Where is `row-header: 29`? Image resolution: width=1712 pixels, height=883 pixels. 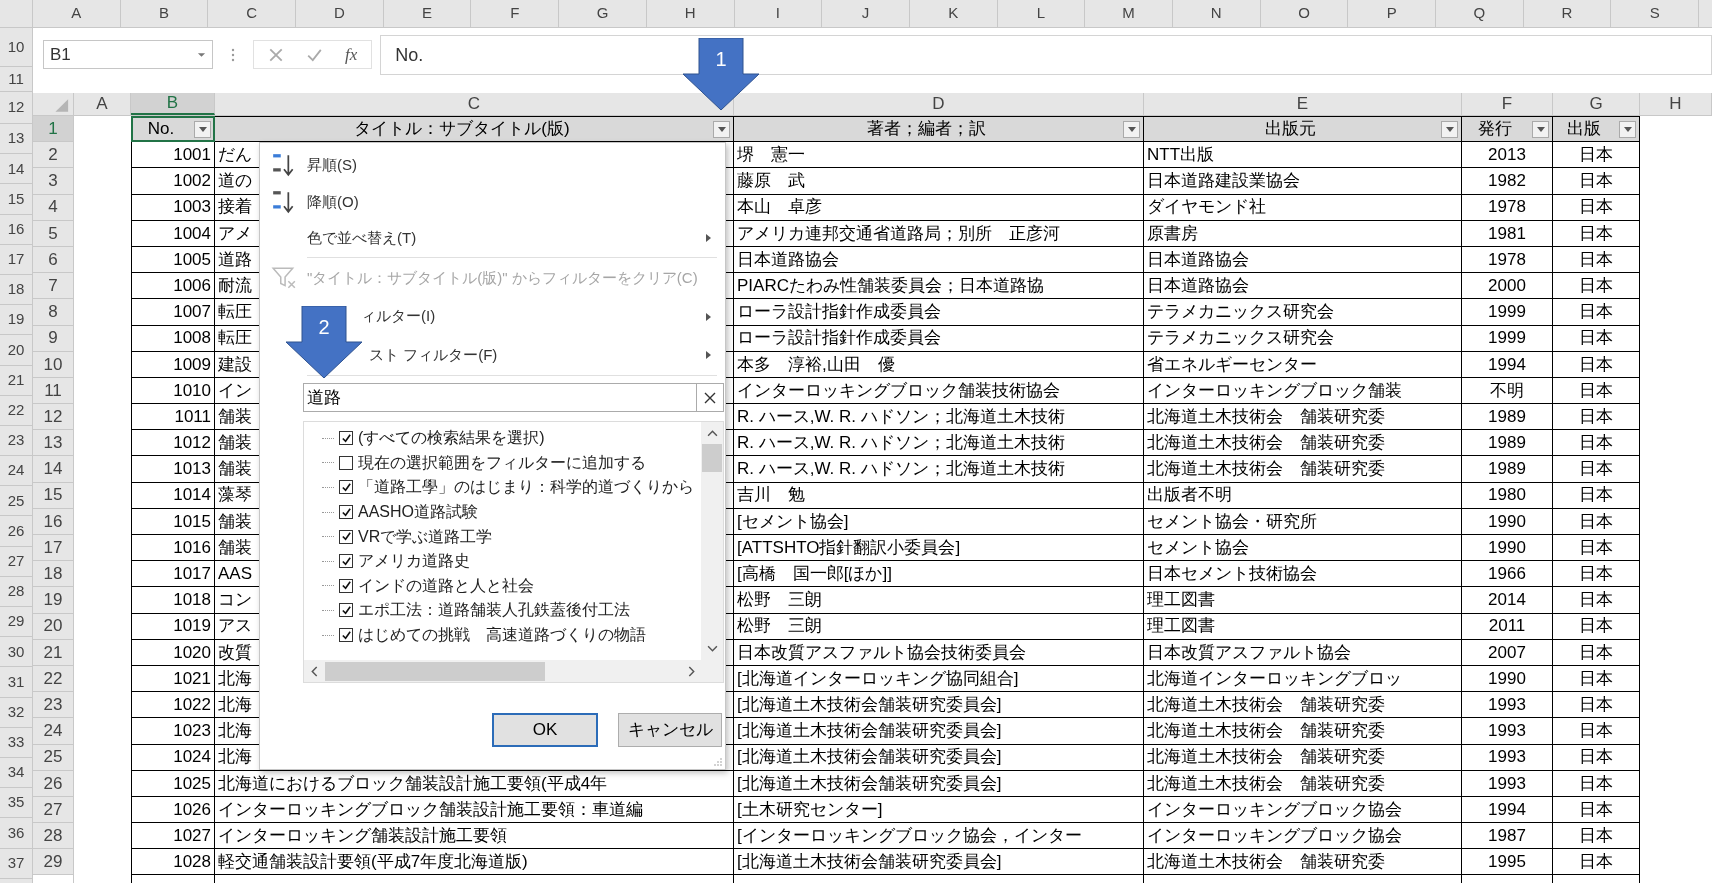 row-header: 29 is located at coordinates (53, 862).